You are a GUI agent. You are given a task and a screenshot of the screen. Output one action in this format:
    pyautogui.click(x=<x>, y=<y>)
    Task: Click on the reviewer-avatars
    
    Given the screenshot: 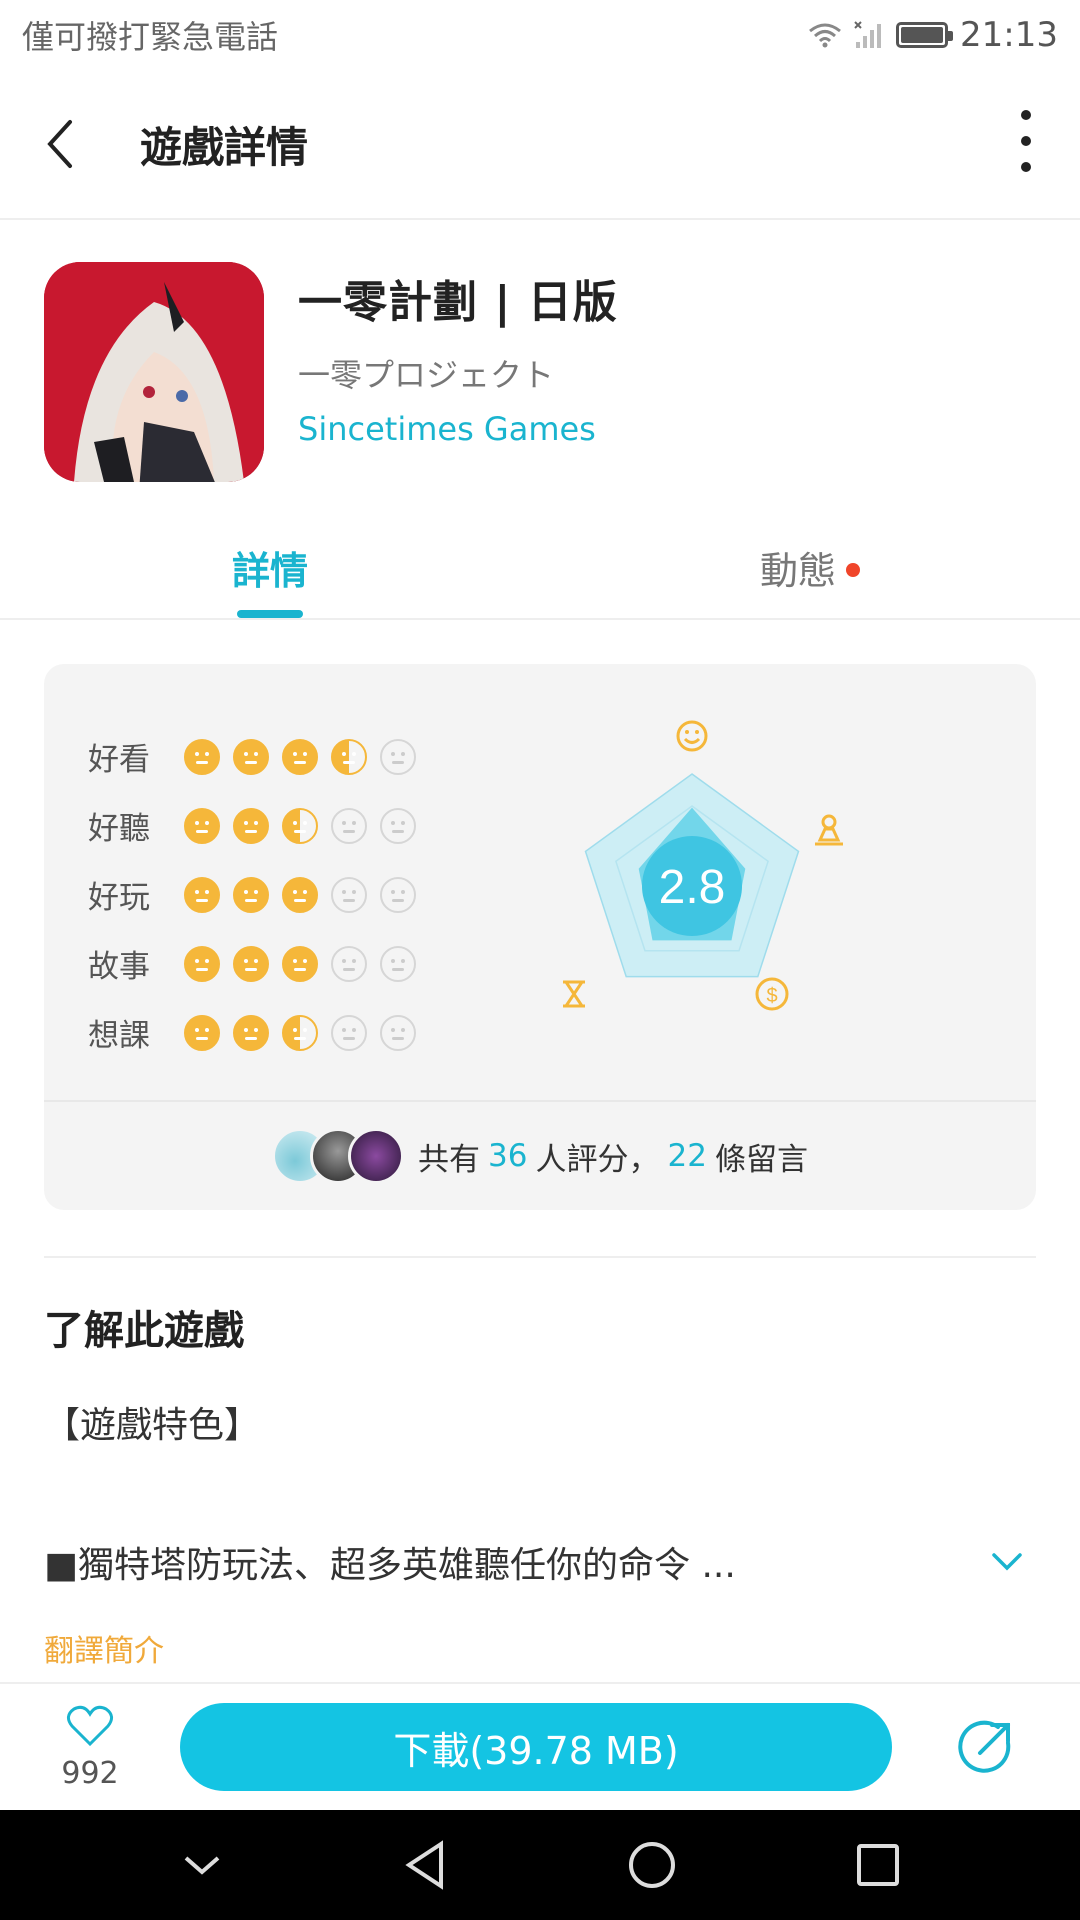 What is the action you would take?
    pyautogui.click(x=338, y=1156)
    